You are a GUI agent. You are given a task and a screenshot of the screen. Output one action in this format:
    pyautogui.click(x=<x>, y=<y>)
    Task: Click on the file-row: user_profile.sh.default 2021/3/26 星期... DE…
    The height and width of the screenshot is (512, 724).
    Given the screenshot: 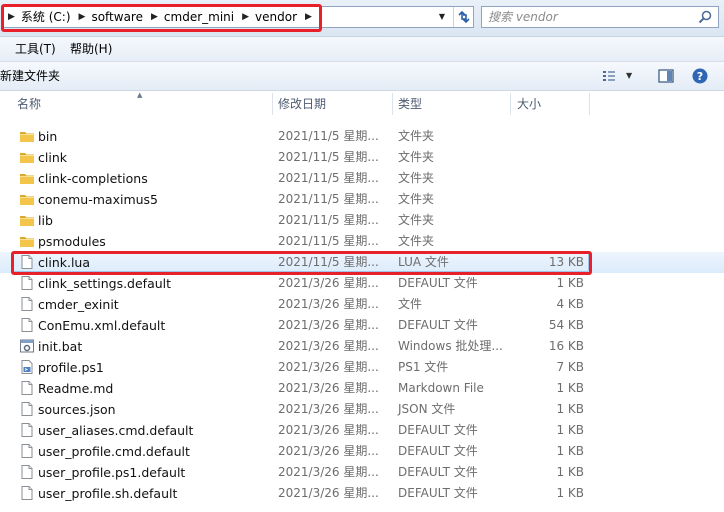 What is the action you would take?
    pyautogui.click(x=362, y=493)
    